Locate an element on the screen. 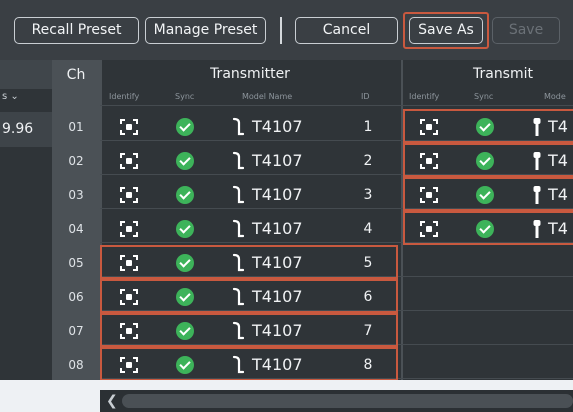 The height and width of the screenshot is (412, 573). channel-number: 03 is located at coordinates (76, 195).